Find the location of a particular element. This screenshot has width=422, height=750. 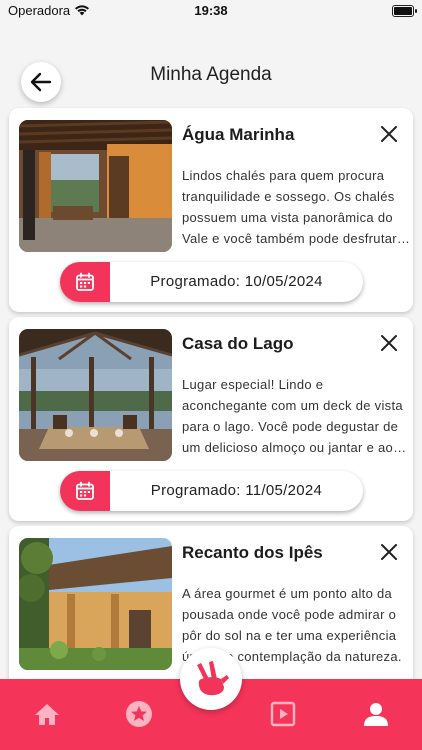

status-time: 19:38 is located at coordinates (211, 10).